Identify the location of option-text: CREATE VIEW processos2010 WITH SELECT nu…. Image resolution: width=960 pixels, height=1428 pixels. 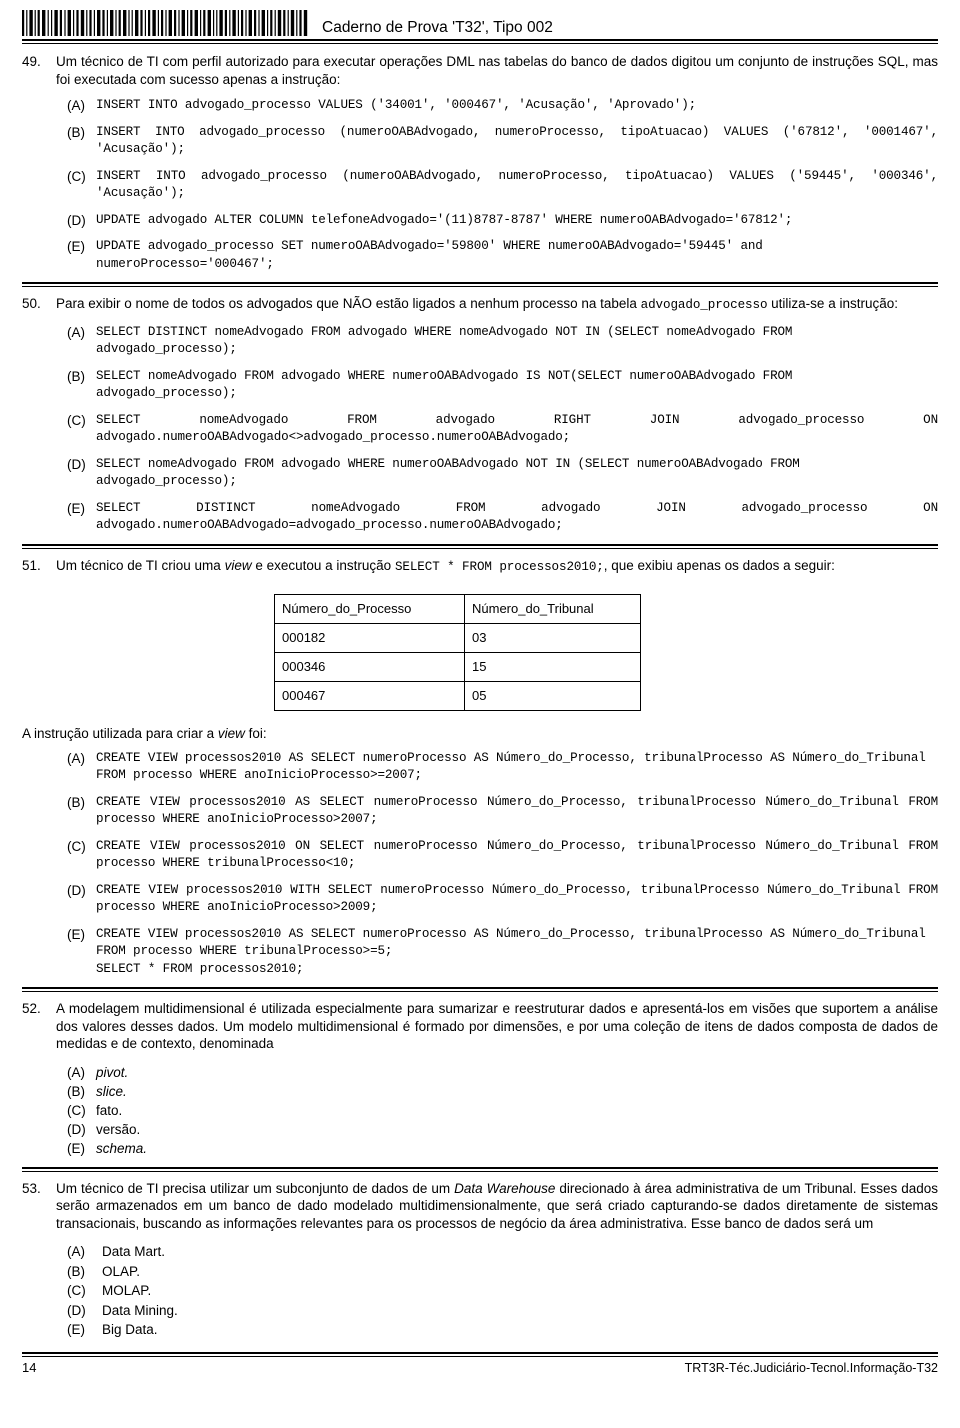
(517, 898).